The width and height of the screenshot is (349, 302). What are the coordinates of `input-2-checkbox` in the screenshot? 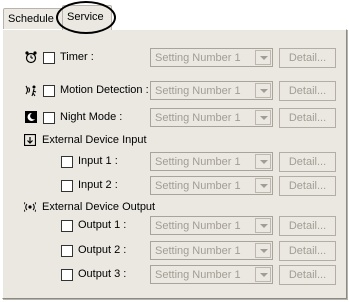 It's located at (67, 186).